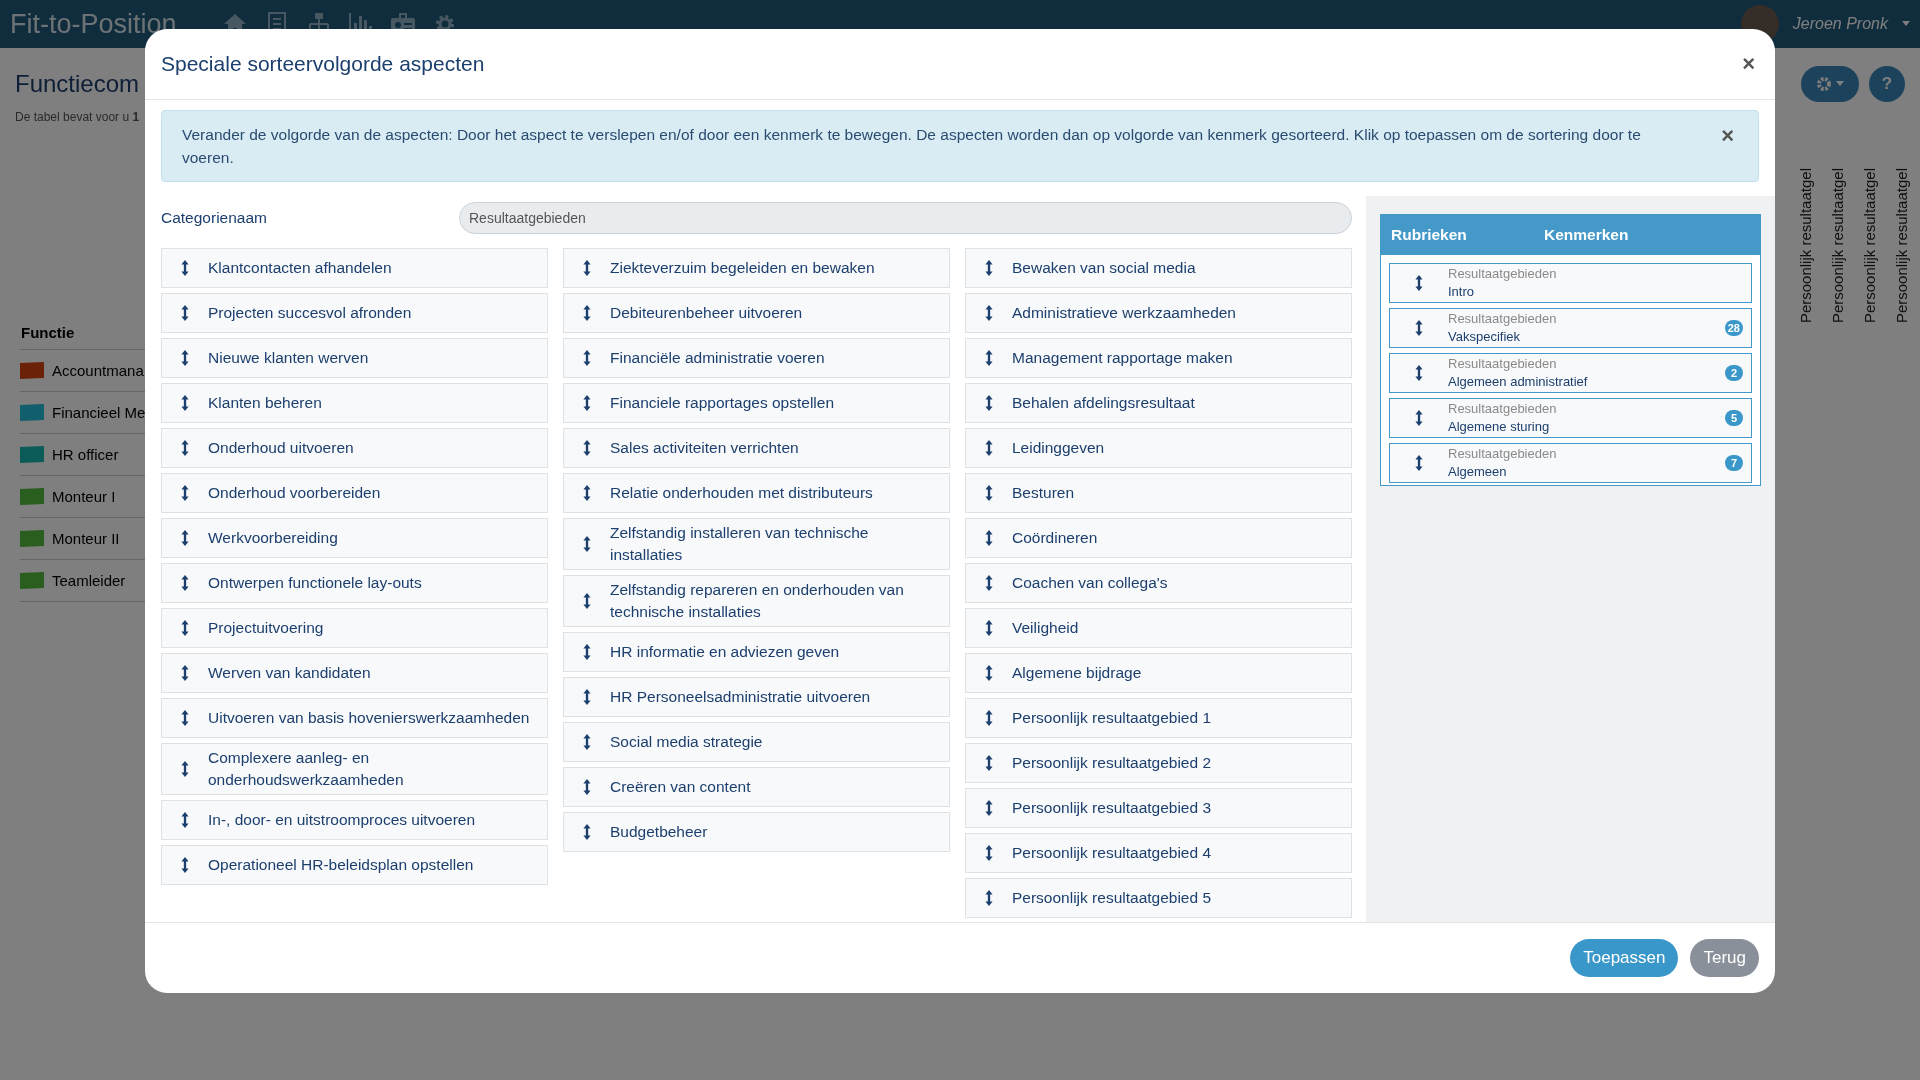  What do you see at coordinates (354, 583) in the screenshot?
I see `aspect-item: Ontwerpen functionele lay-outs` at bounding box center [354, 583].